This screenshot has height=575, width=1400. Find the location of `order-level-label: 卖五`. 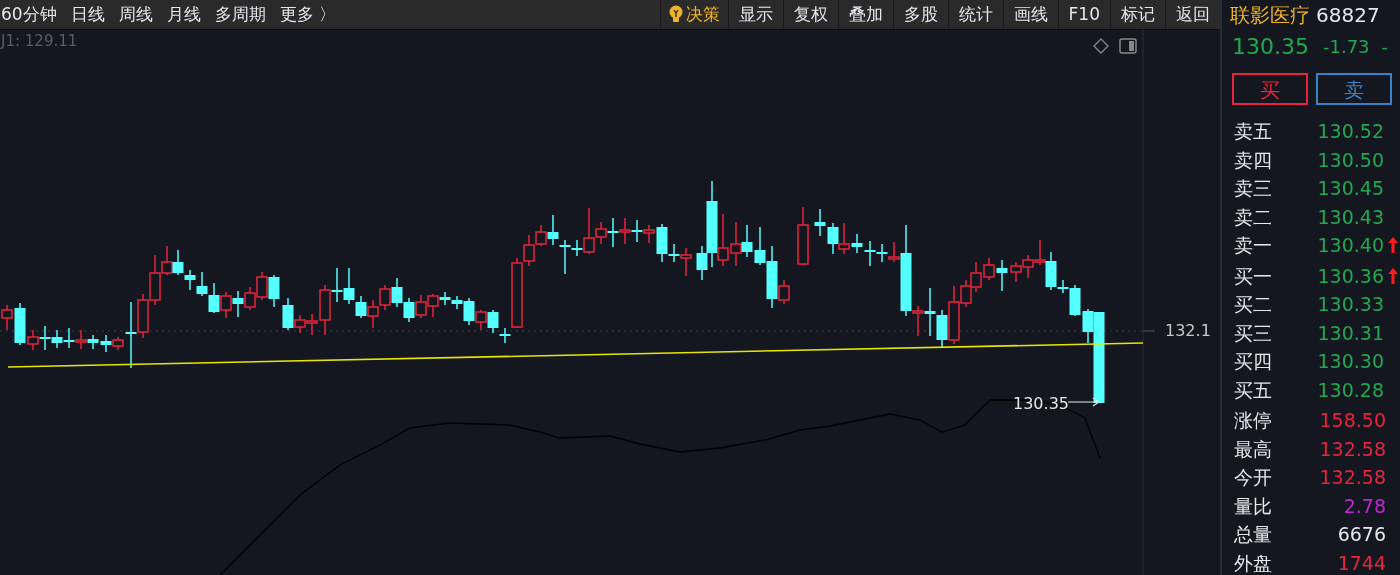

order-level-label: 卖五 is located at coordinates (1253, 131).